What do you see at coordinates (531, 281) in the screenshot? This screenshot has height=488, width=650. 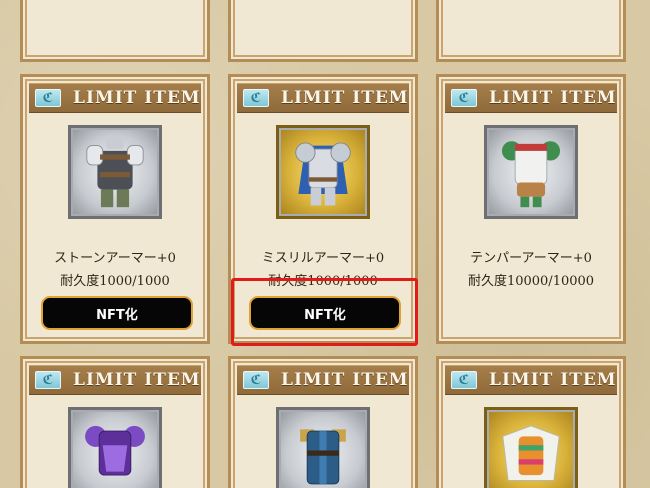 I see `item-durability: 耐久度10000/10000` at bounding box center [531, 281].